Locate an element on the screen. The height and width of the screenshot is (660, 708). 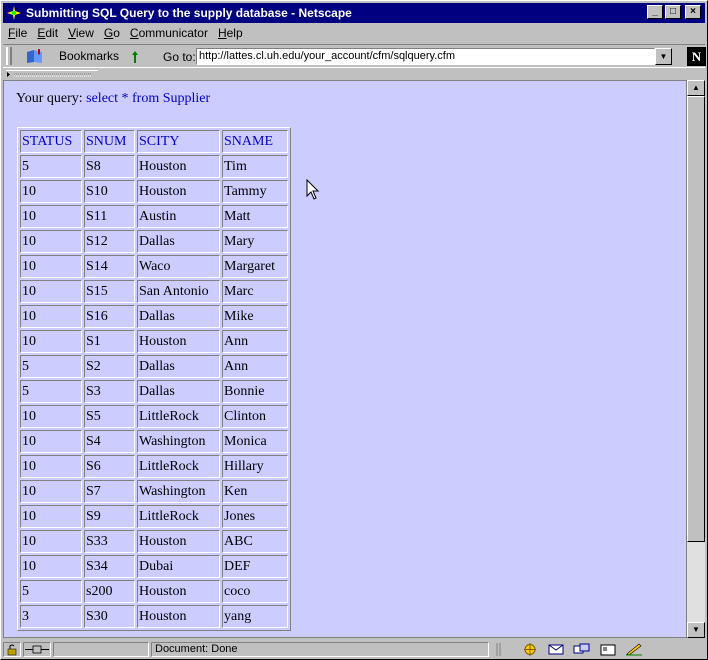
menu-go-mnemonic: G is located at coordinates (108, 33).